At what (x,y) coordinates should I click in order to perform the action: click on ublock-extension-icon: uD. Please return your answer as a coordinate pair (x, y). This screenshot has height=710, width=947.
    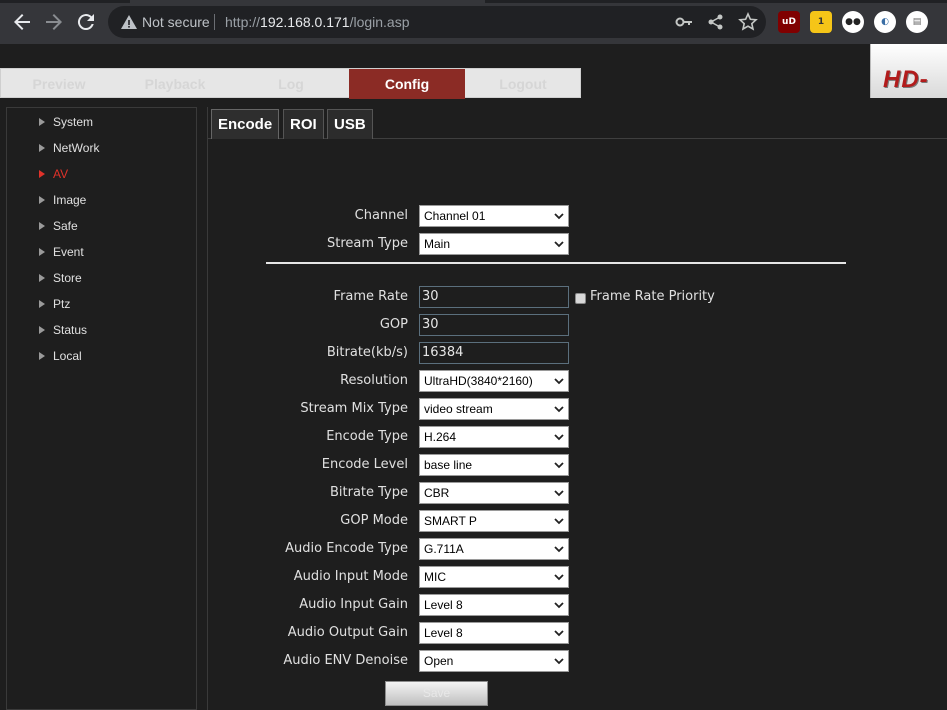
    Looking at the image, I should click on (789, 22).